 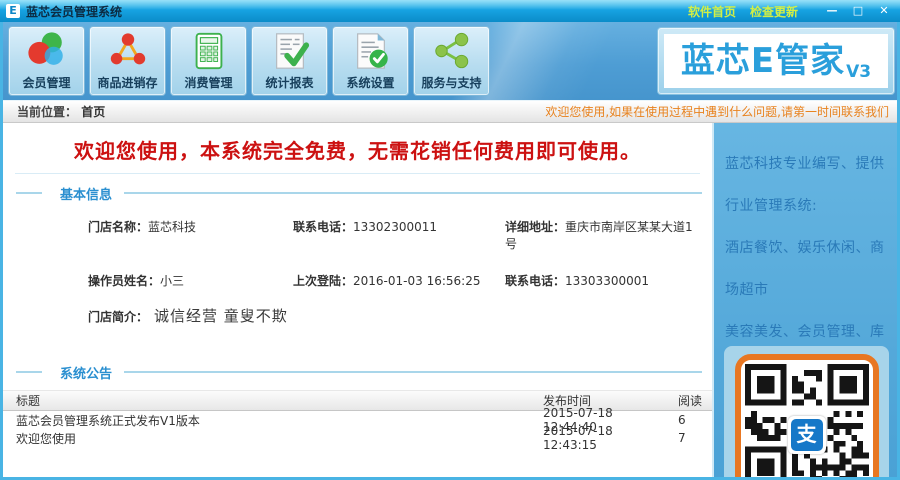 I want to click on info-field-operator: 操作员姓名：小三, so click(x=136, y=281).